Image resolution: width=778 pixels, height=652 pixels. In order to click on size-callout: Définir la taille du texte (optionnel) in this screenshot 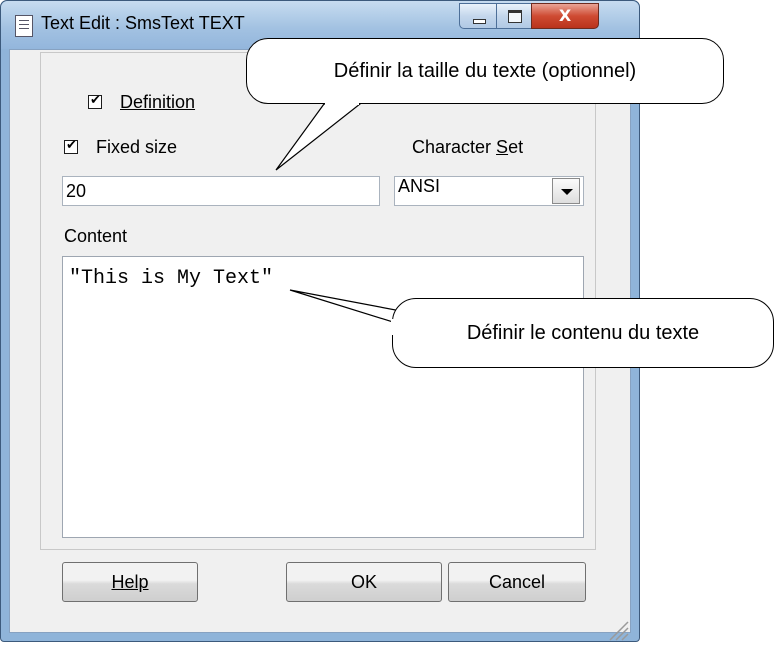, I will do `click(485, 71)`.